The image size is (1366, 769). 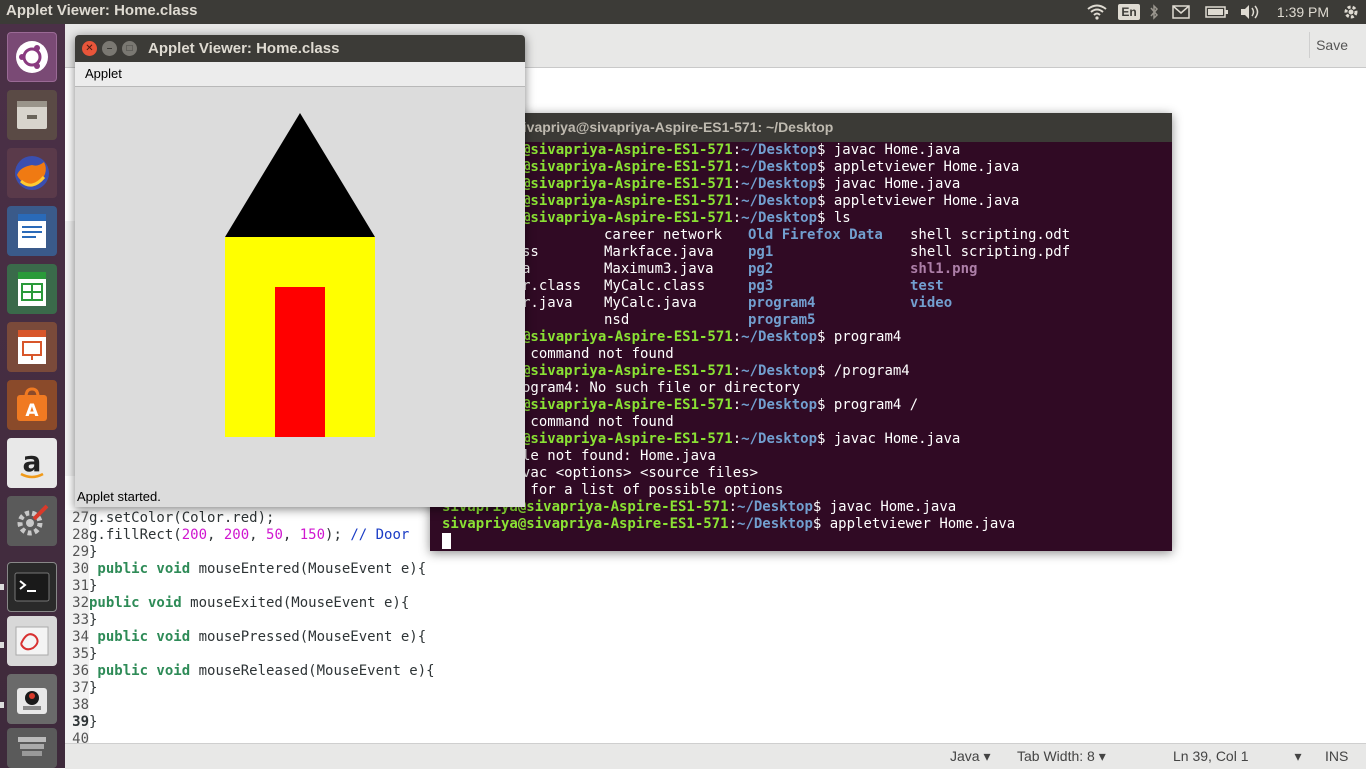 I want to click on trash-icon, so click(x=32, y=748).